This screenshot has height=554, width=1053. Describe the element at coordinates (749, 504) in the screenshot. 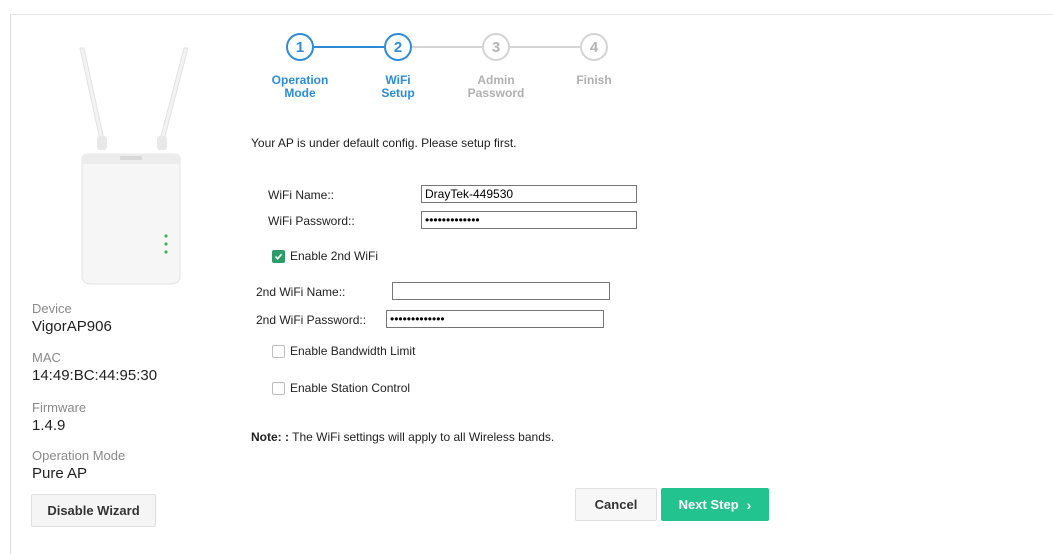

I see `chevron-right-icon: ›` at that location.